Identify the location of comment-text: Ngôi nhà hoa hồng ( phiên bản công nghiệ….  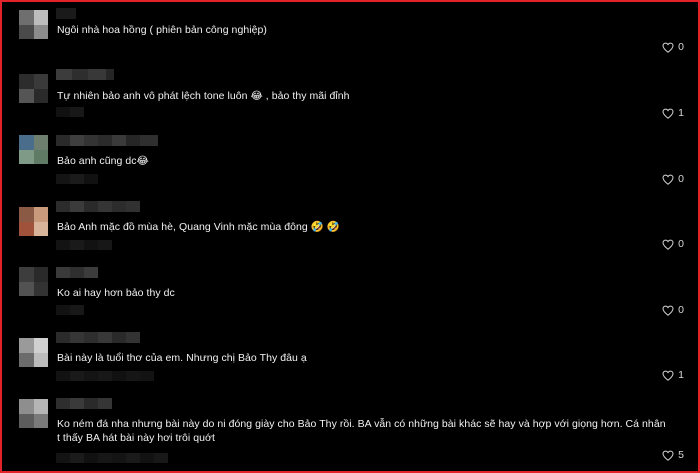
(162, 30).